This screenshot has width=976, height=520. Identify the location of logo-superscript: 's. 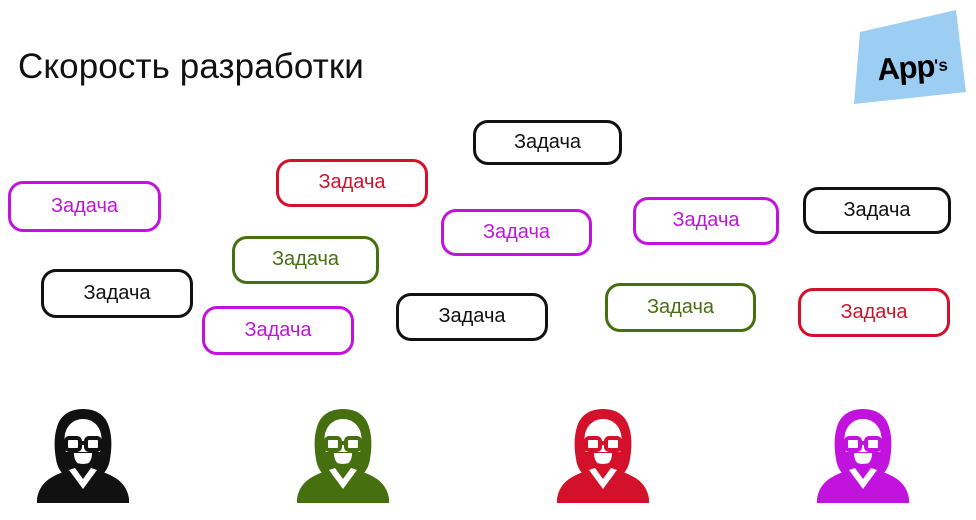
(941, 65).